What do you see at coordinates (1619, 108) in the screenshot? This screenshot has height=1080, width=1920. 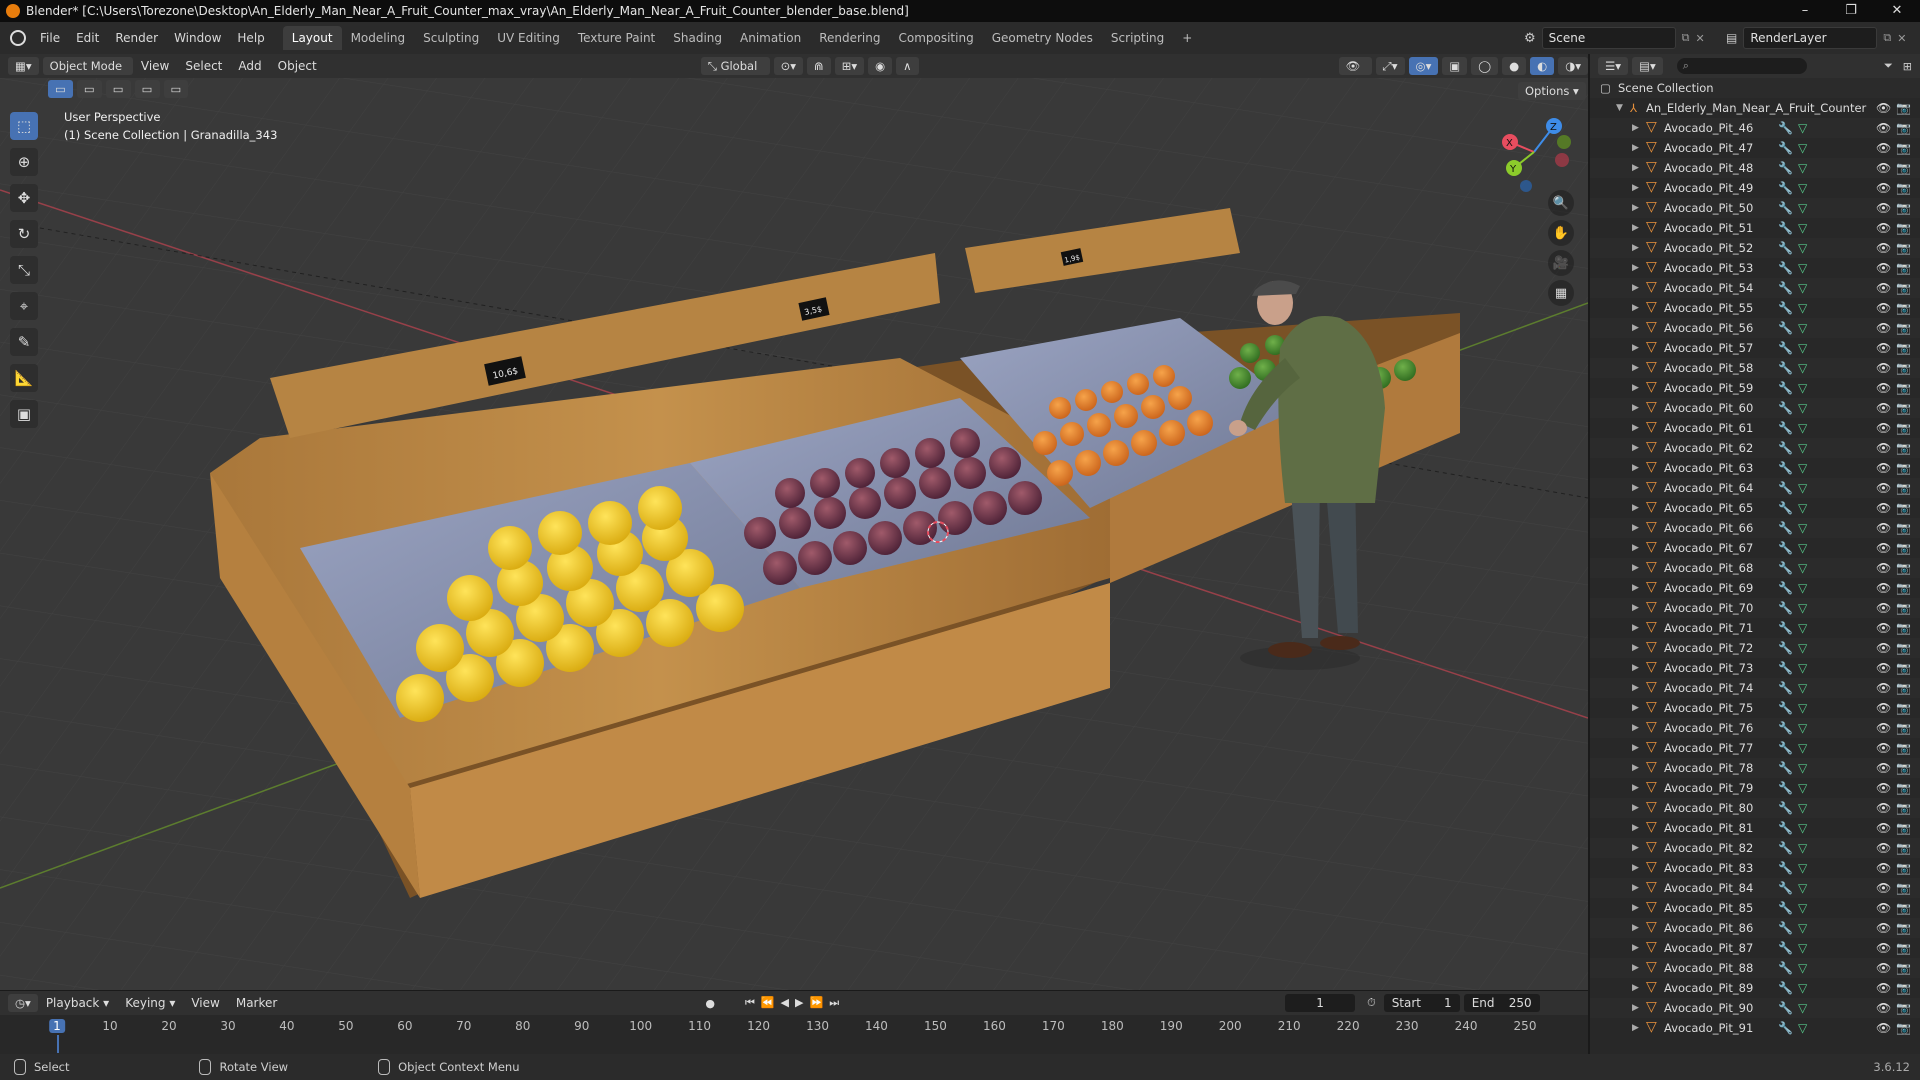 I see `expand-chevron-icon: ▼` at bounding box center [1619, 108].